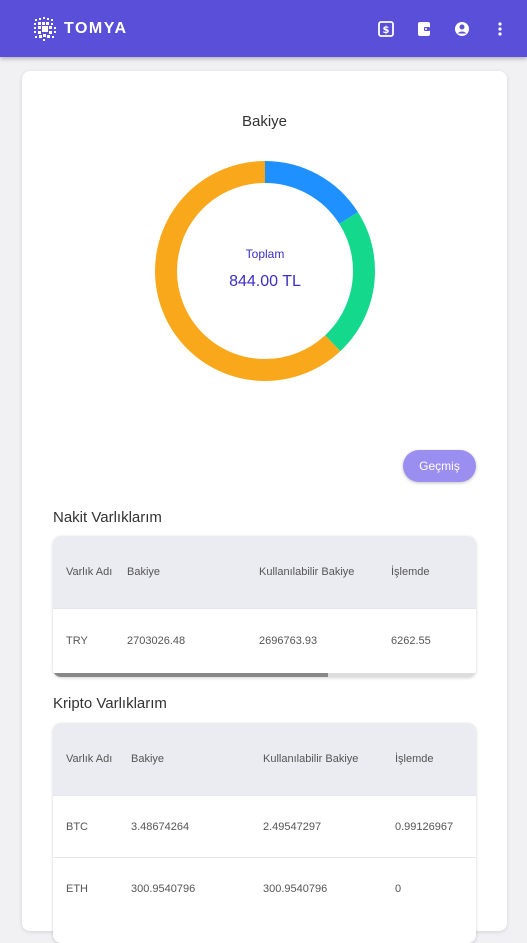  What do you see at coordinates (163, 888) in the screenshot?
I see `cell-balance: 300.9540796` at bounding box center [163, 888].